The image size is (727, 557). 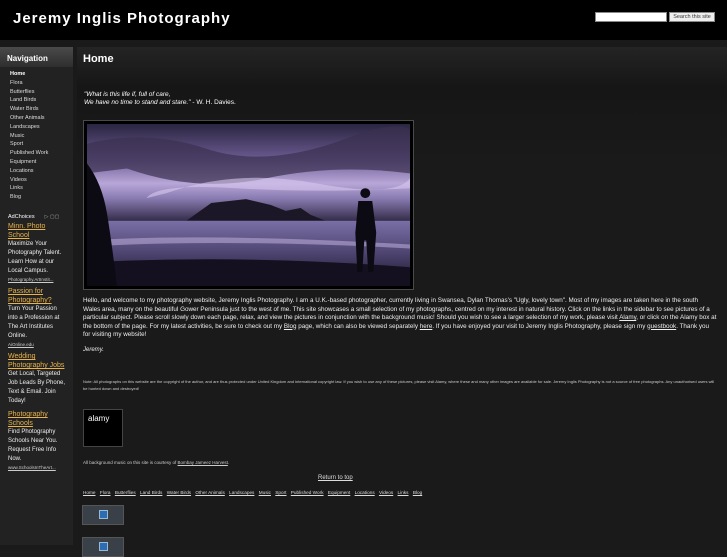 What do you see at coordinates (631, 17) in the screenshot?
I see `search-input` at bounding box center [631, 17].